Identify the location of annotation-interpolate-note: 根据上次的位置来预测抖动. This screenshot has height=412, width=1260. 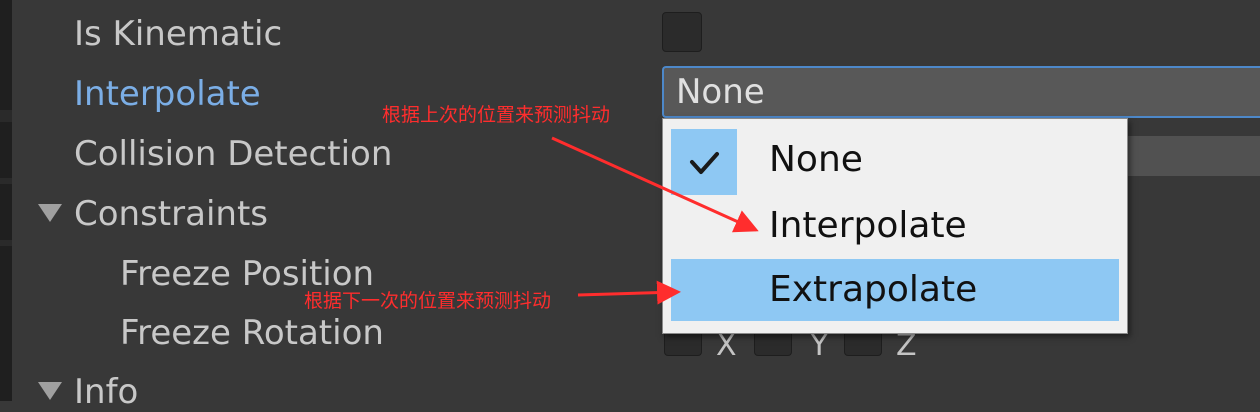
(496, 115).